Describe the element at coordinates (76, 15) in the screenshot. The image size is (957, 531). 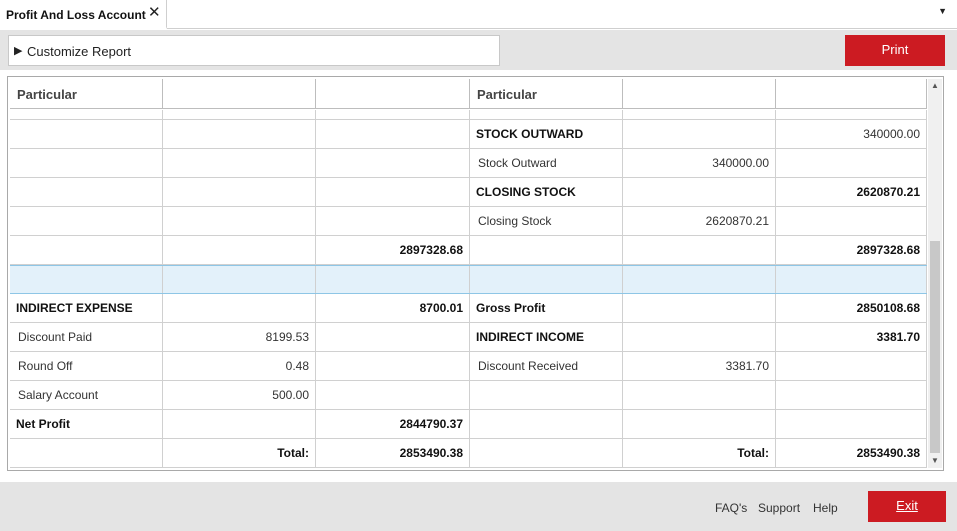
I see `tab-title: Profit And Loss Account` at that location.